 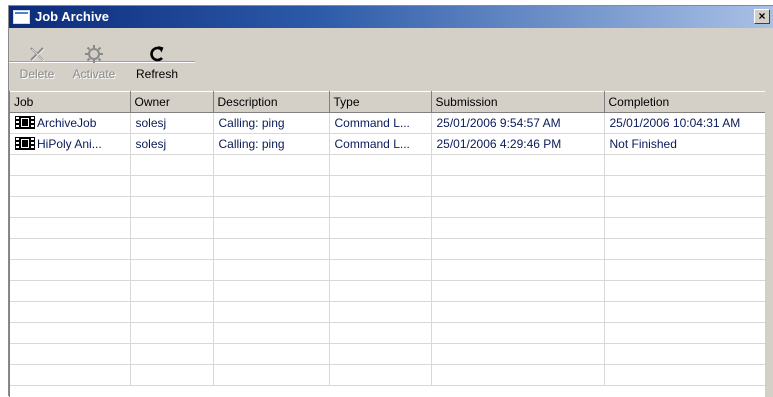 What do you see at coordinates (518, 102) in the screenshot?
I see `column-header-submission: Submission` at bounding box center [518, 102].